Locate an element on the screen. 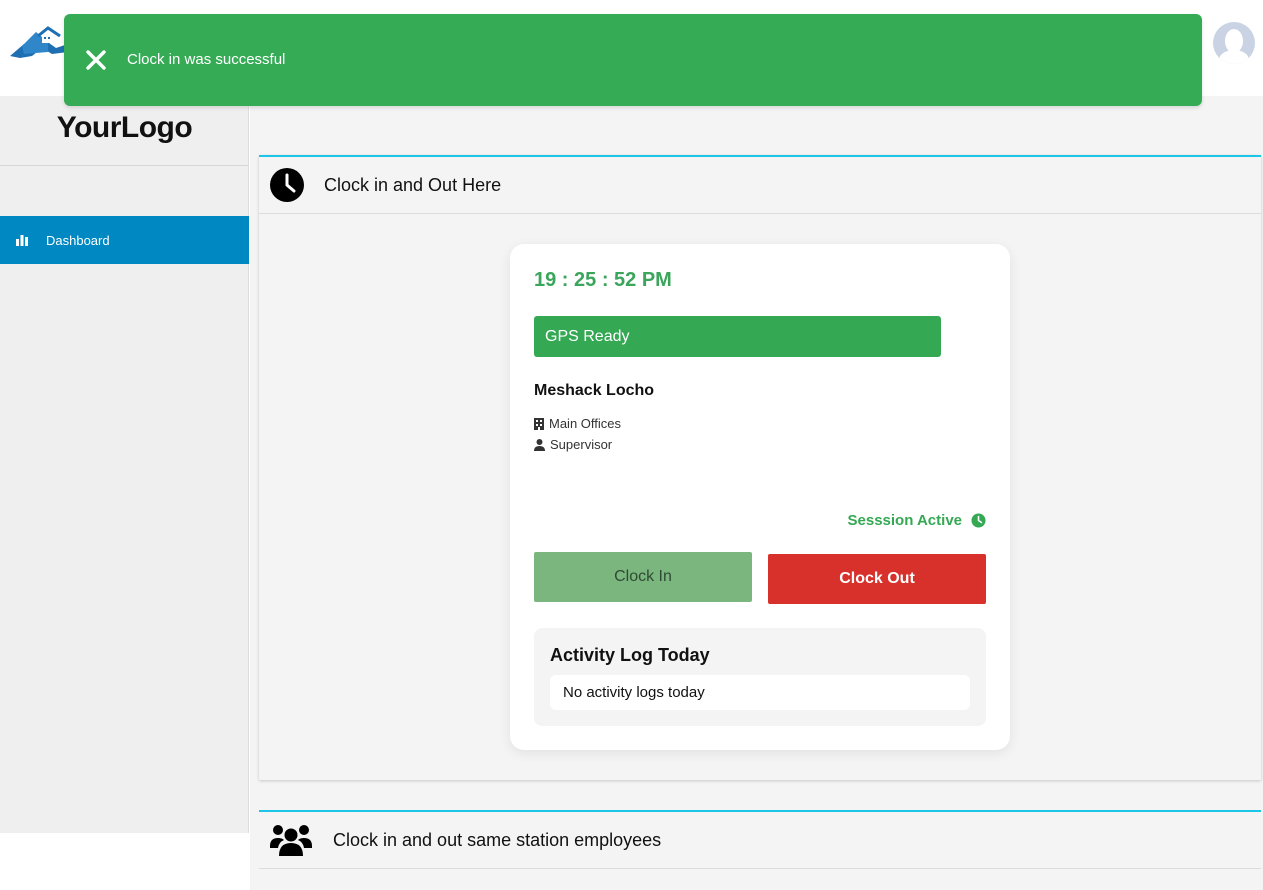 The image size is (1263, 890). office-name: Main Offices is located at coordinates (585, 423).